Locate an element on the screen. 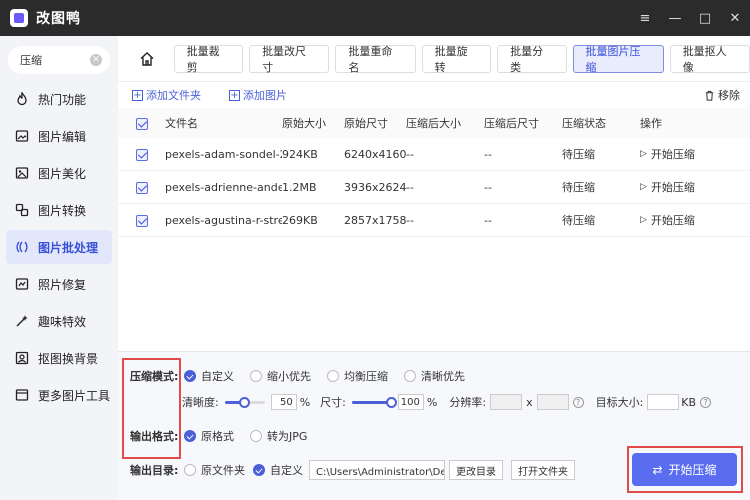 The image size is (750, 500). sidebar-item-more-tools: 更多图片工具 is located at coordinates (59, 395).